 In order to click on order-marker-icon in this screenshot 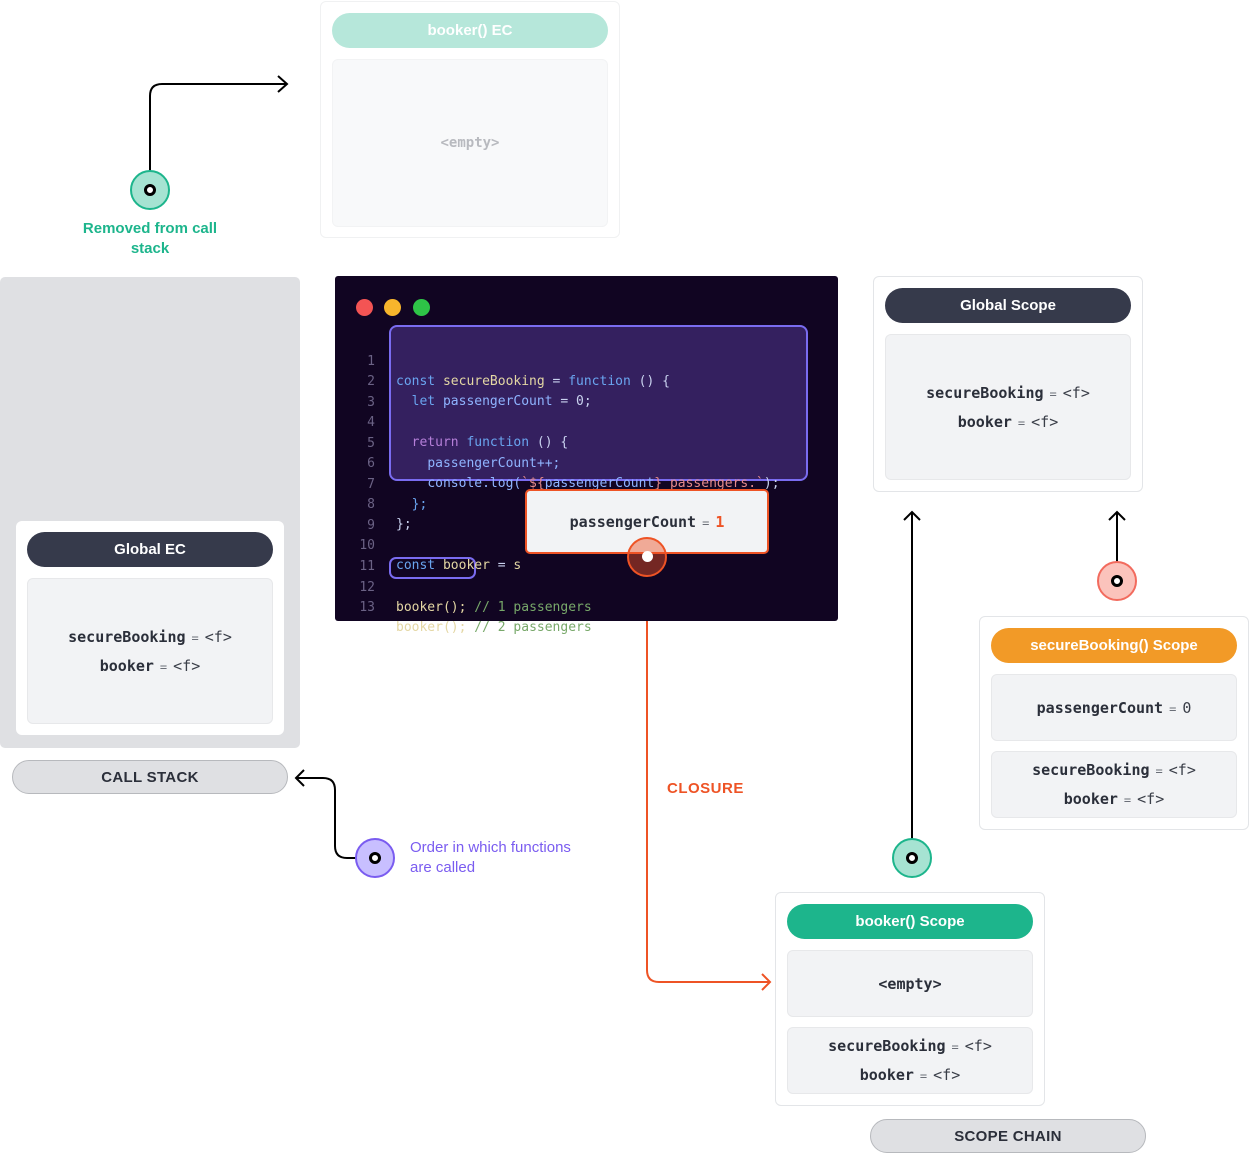, I will do `click(375, 858)`.